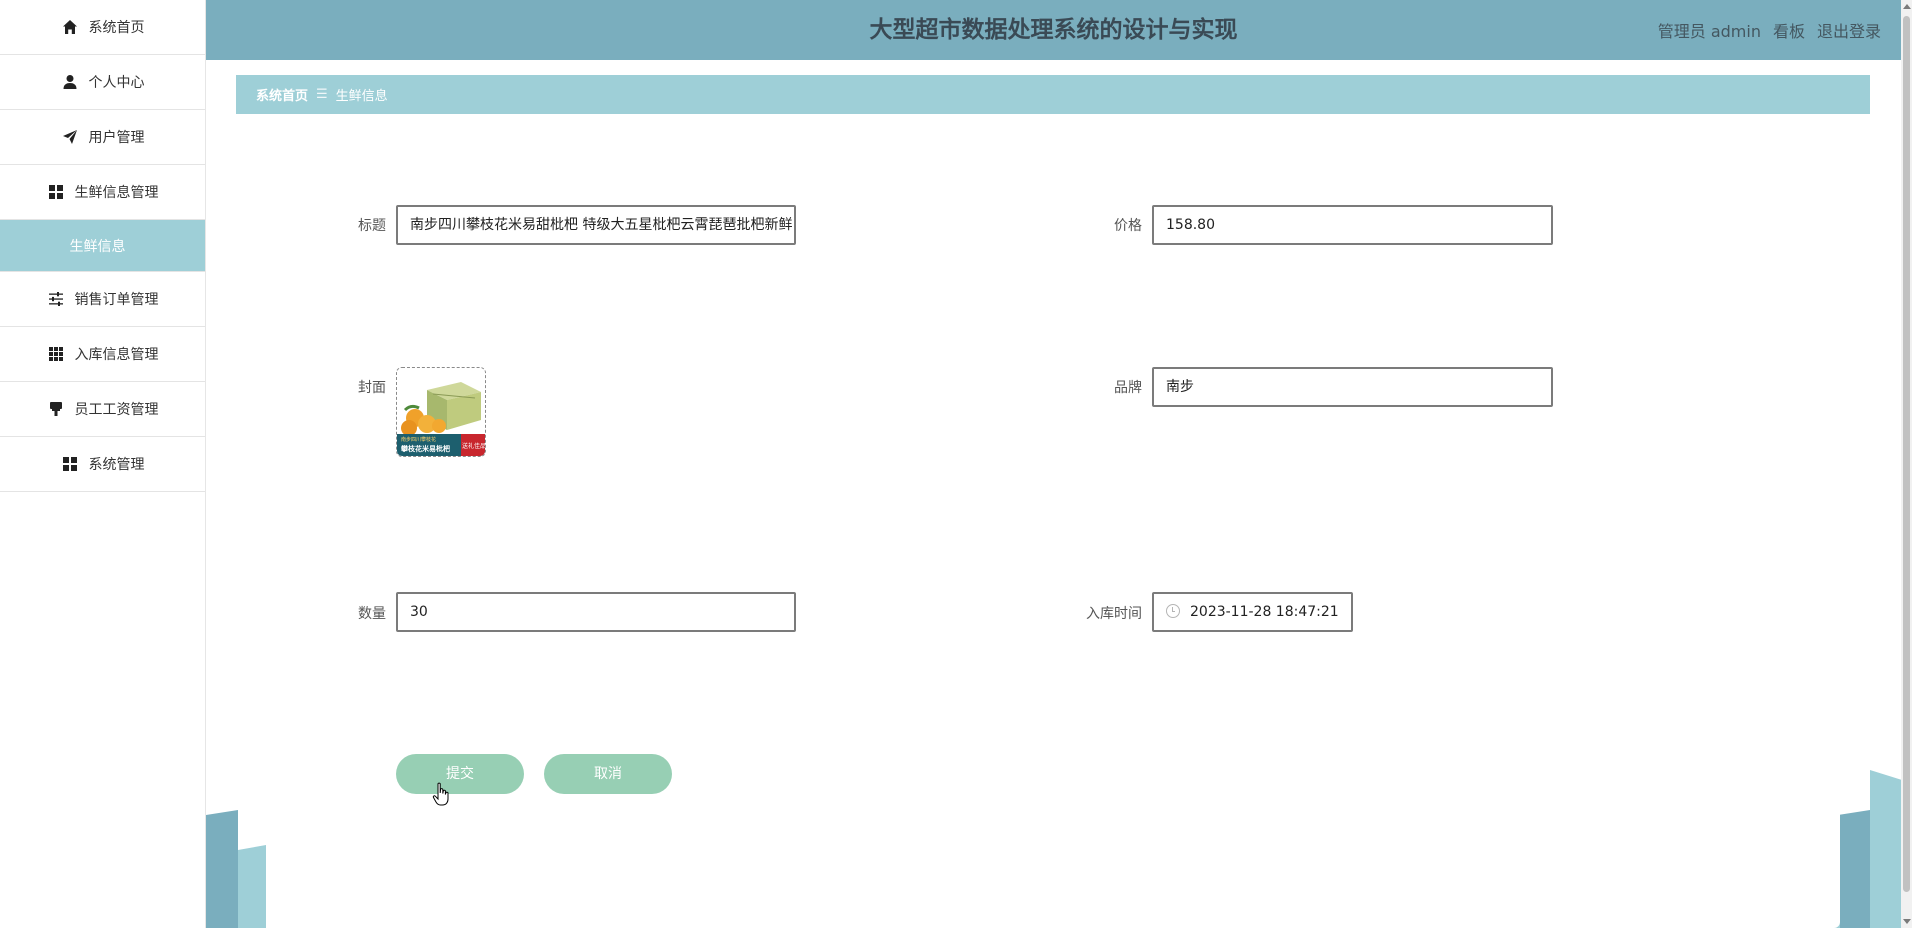  Describe the element at coordinates (56, 354) in the screenshot. I see `apps-icon` at that location.